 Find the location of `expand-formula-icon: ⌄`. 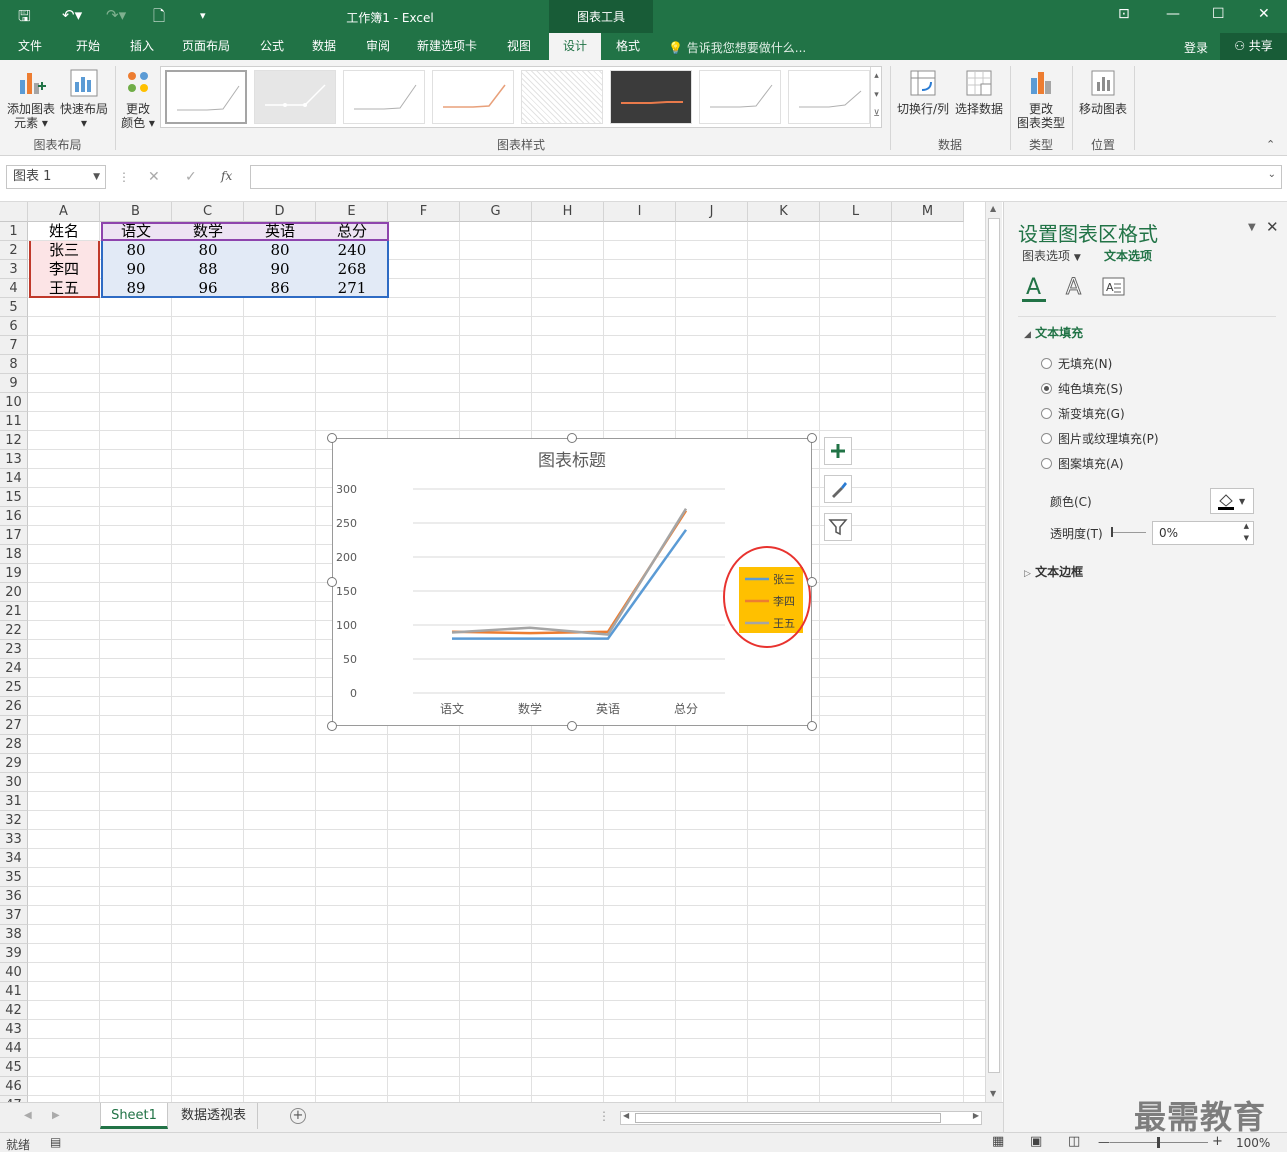

expand-formula-icon: ⌄ is located at coordinates (1272, 174).